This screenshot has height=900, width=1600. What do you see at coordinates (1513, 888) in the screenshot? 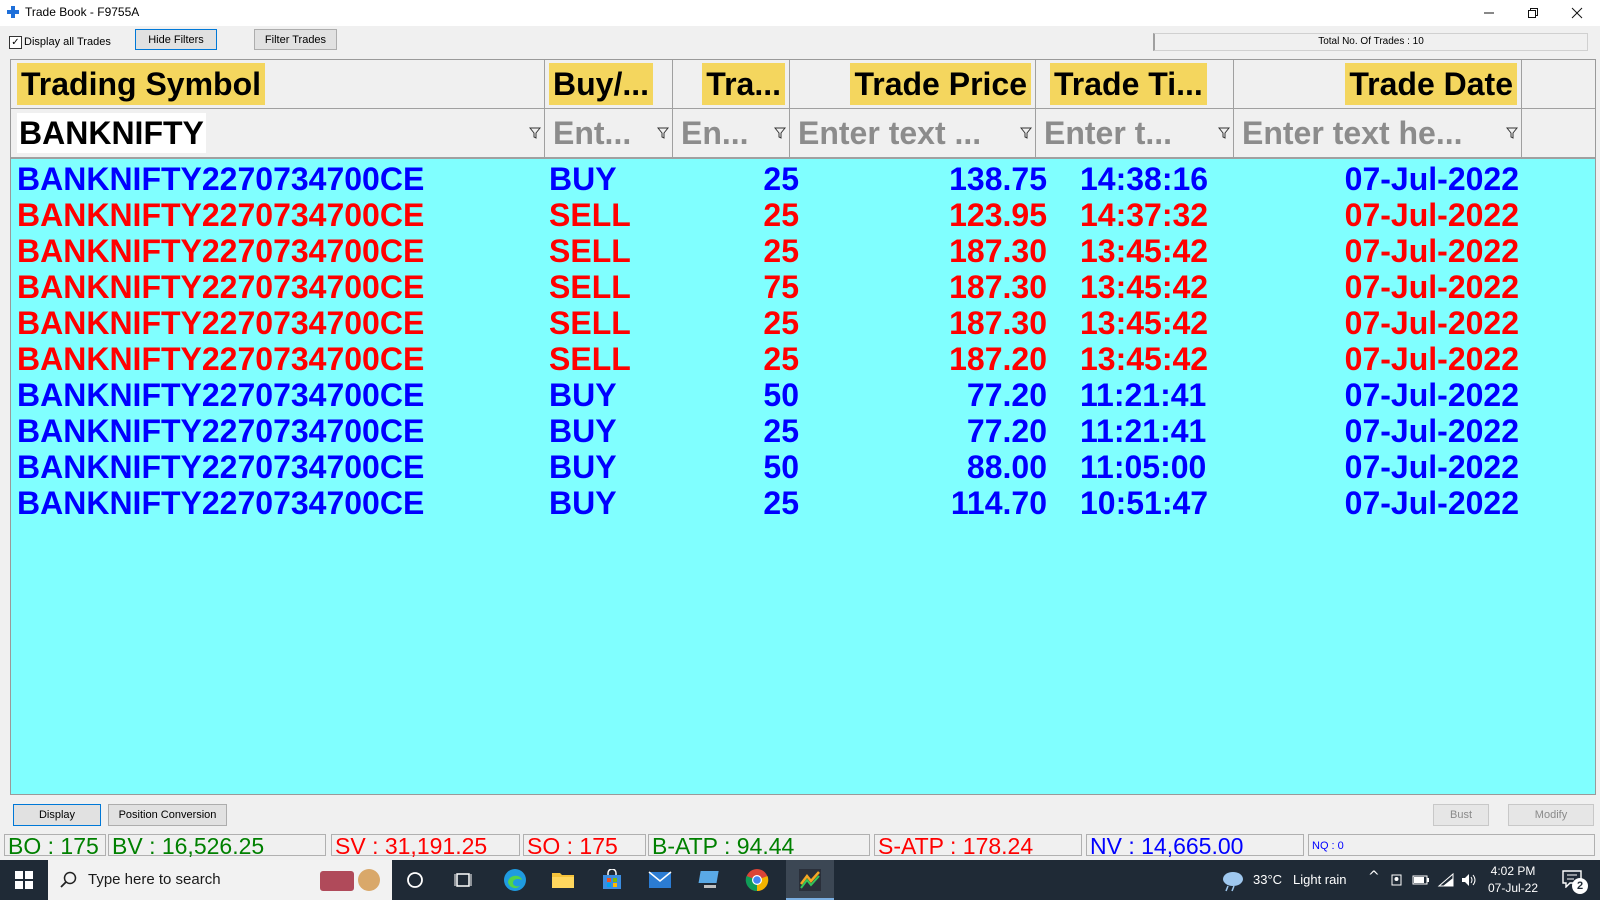
I see `clock-date: 07-Jul-22` at bounding box center [1513, 888].